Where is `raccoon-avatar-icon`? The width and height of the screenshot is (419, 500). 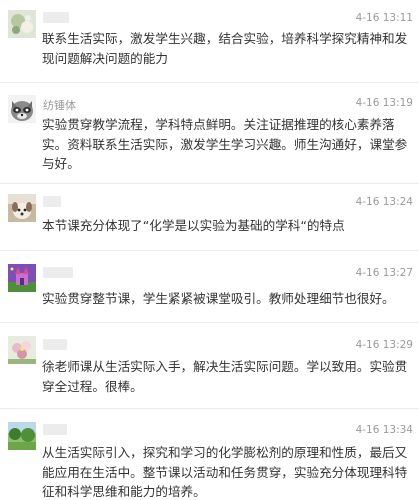
raccoon-avatar-icon is located at coordinates (22, 109).